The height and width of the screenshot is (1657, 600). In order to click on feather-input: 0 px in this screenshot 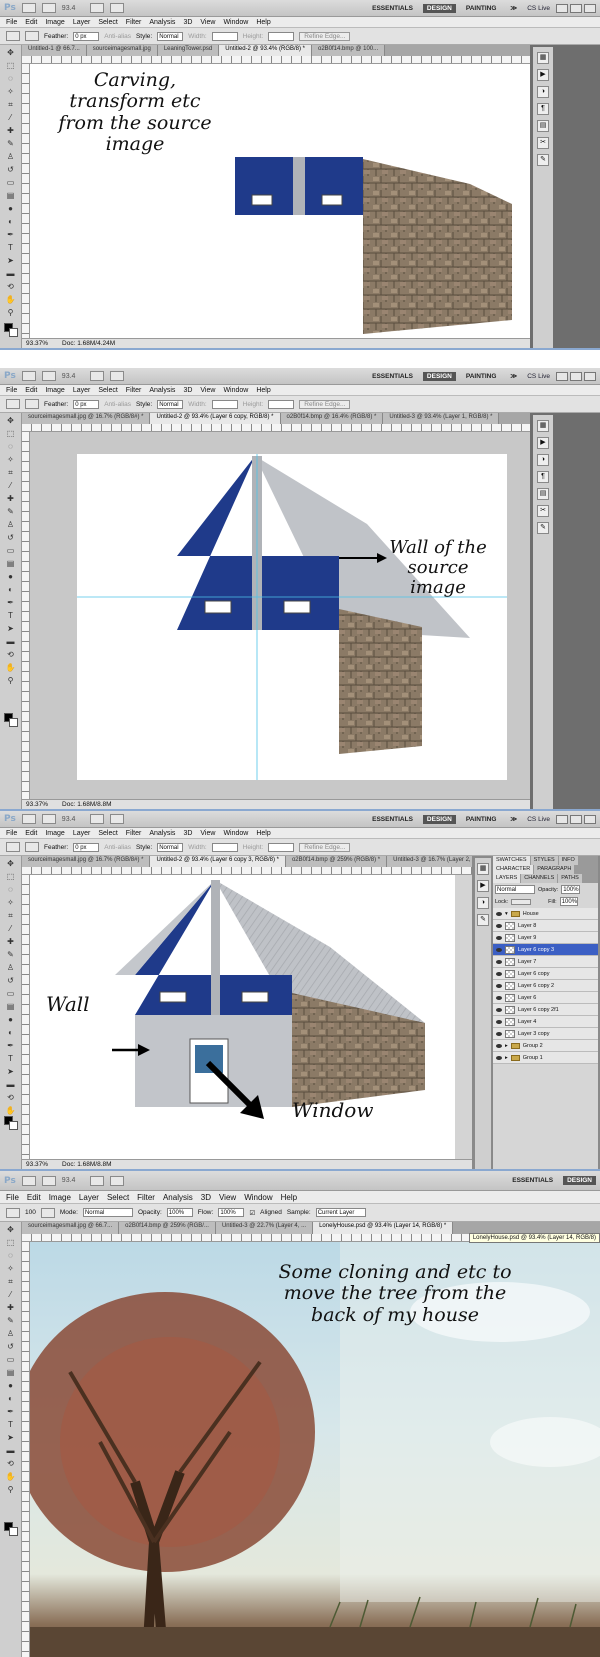, I will do `click(86, 847)`.